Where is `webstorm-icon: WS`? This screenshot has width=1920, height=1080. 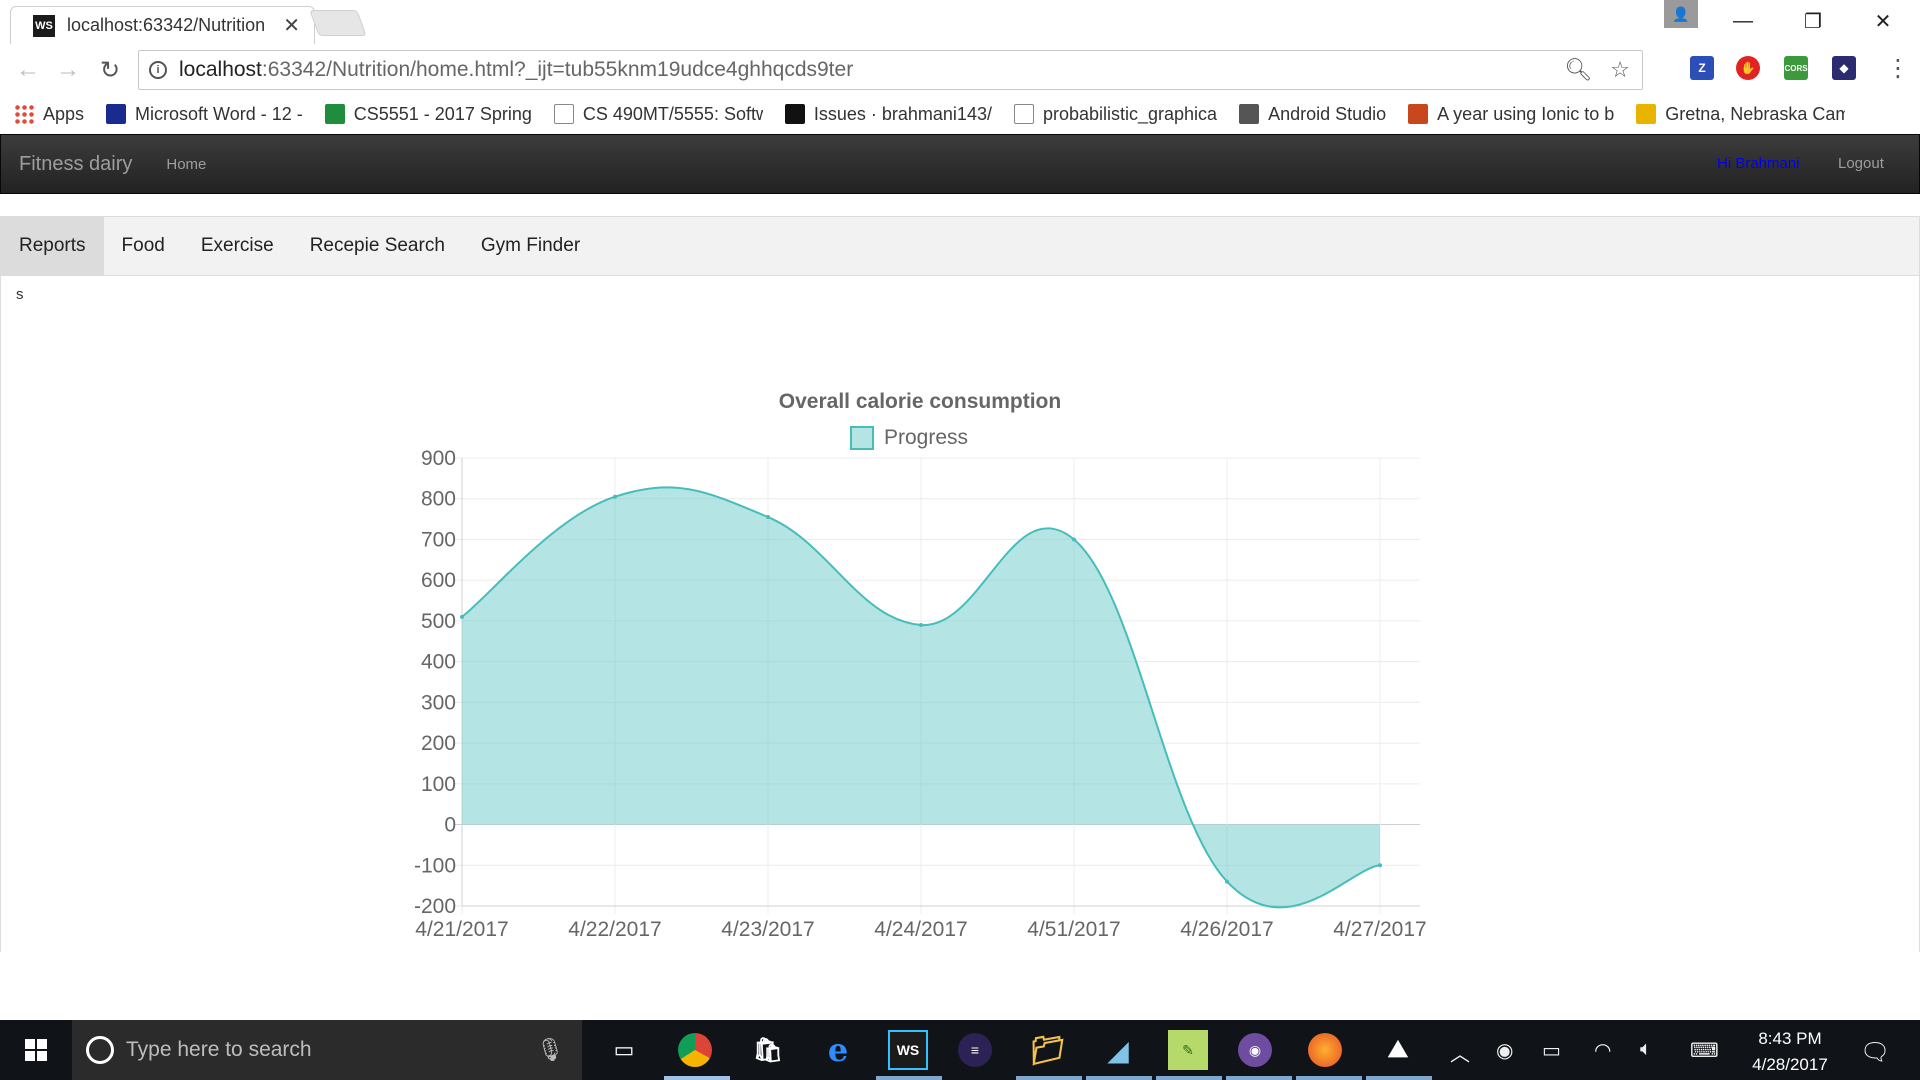
webstorm-icon: WS is located at coordinates (908, 1050).